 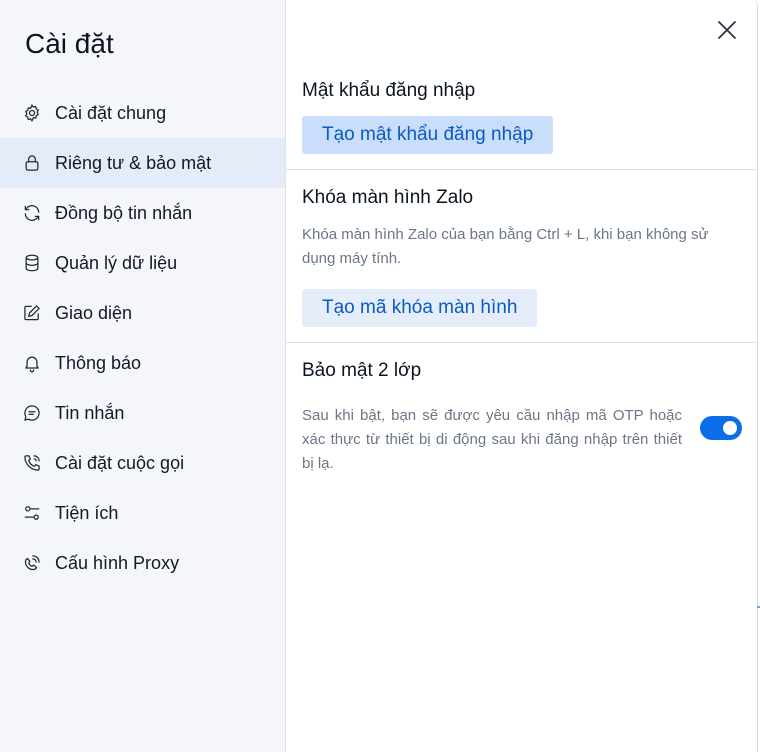 I want to click on sync-icon, so click(x=32, y=213).